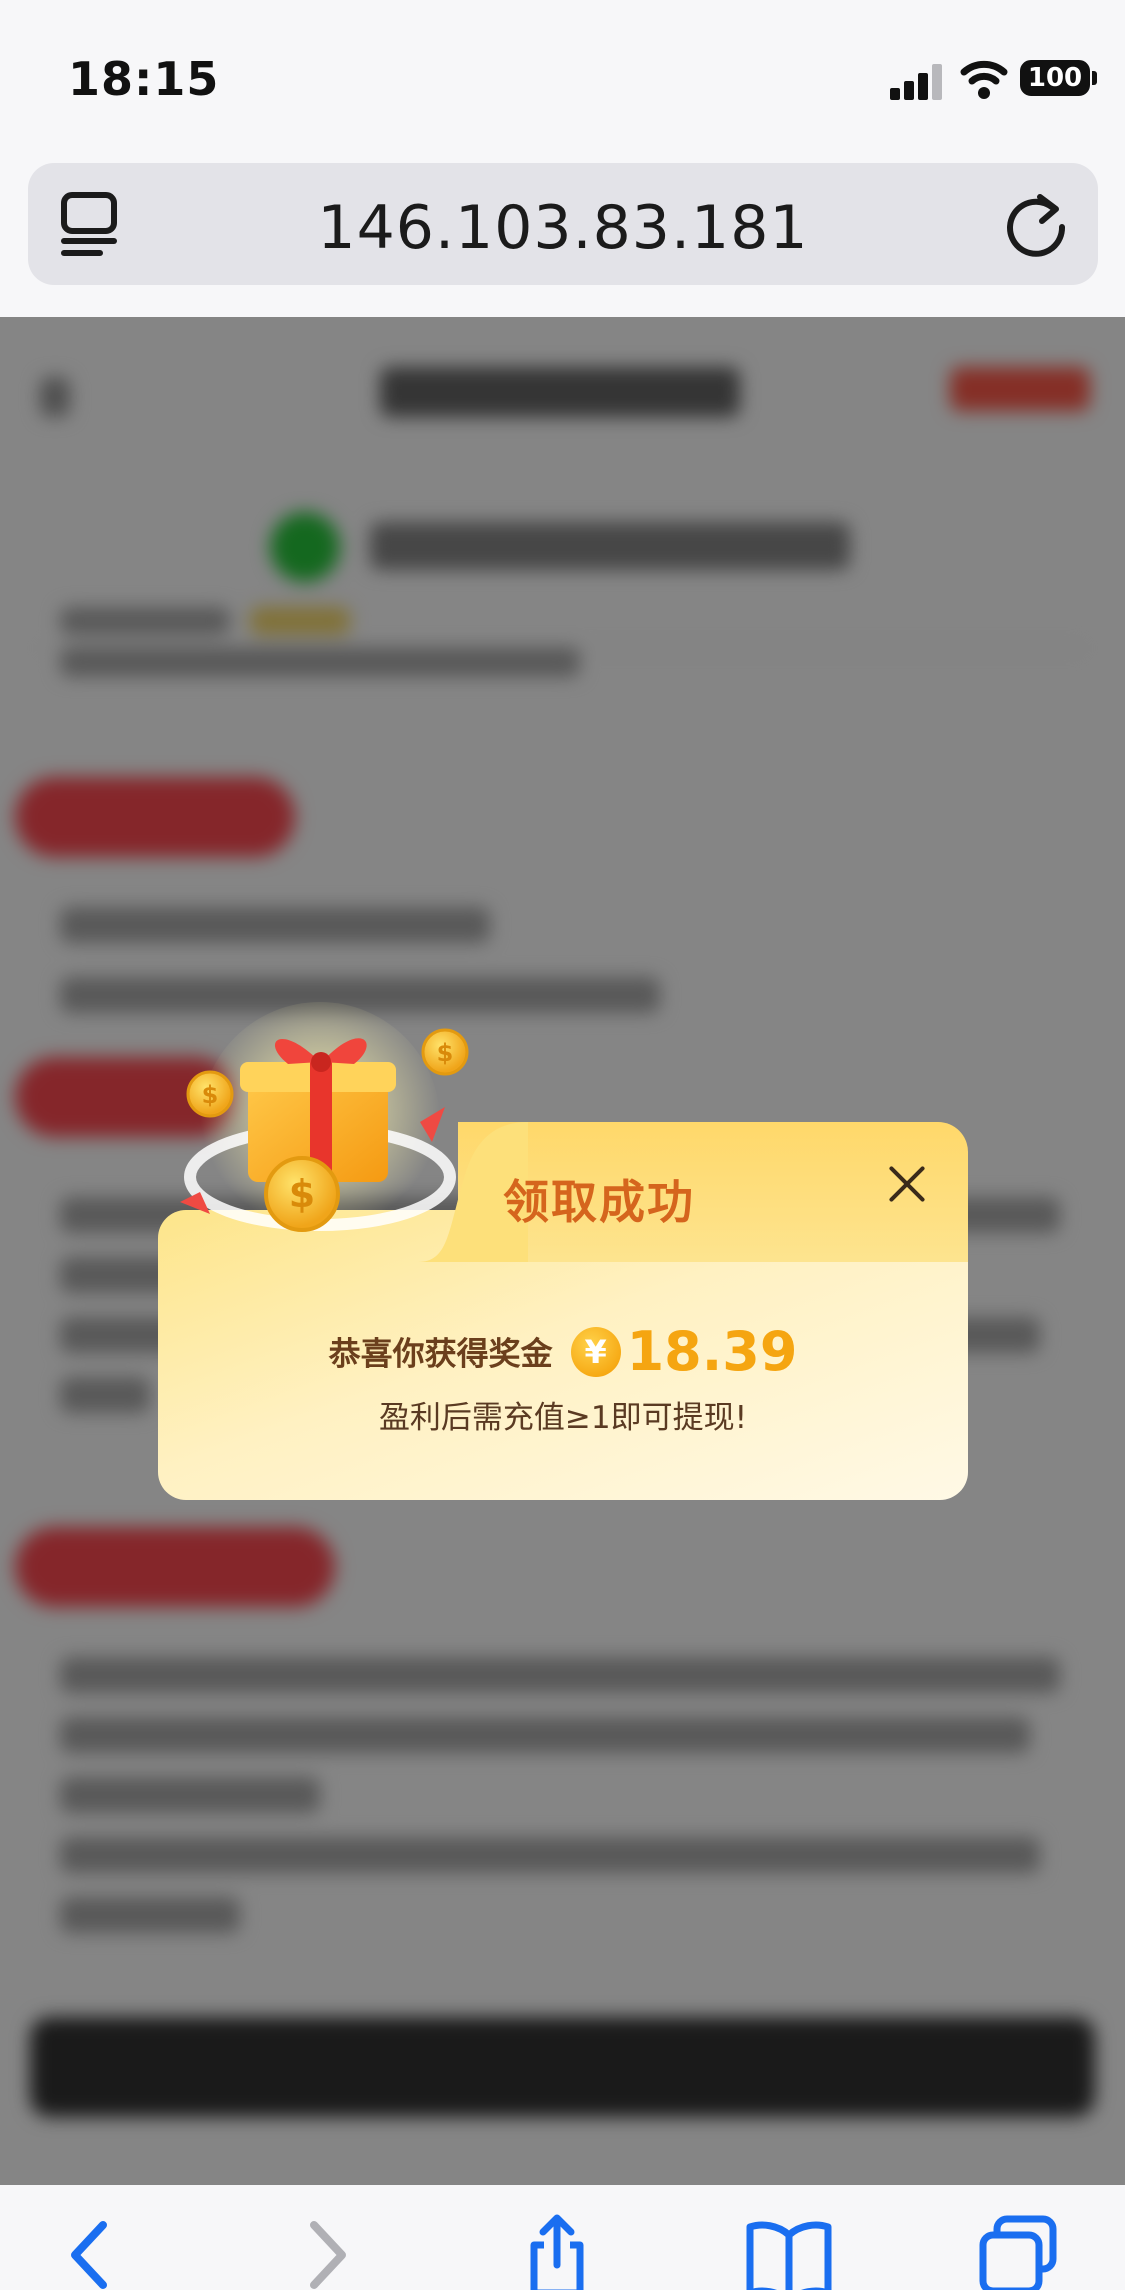  I want to click on back-chevron-icon, so click(90, 2251).